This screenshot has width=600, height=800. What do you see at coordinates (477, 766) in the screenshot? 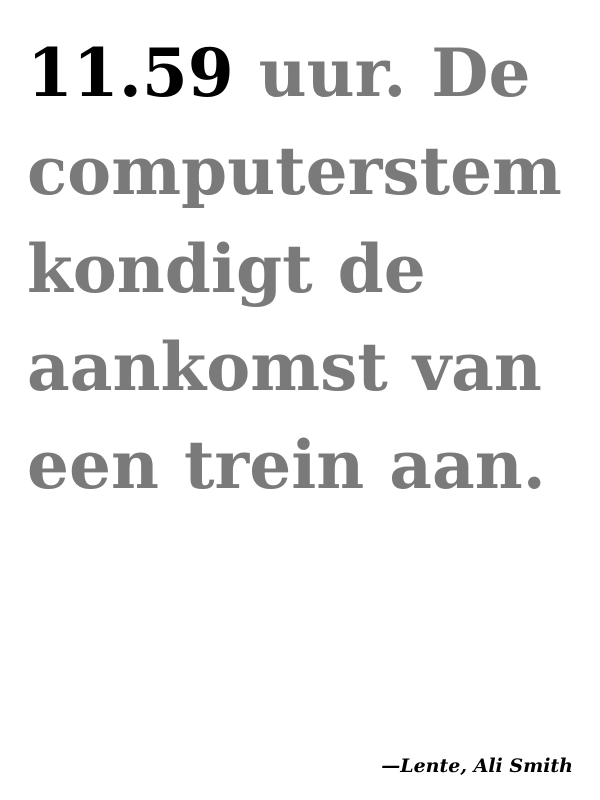
I see `attribution: —Lente, Ali Smith` at bounding box center [477, 766].